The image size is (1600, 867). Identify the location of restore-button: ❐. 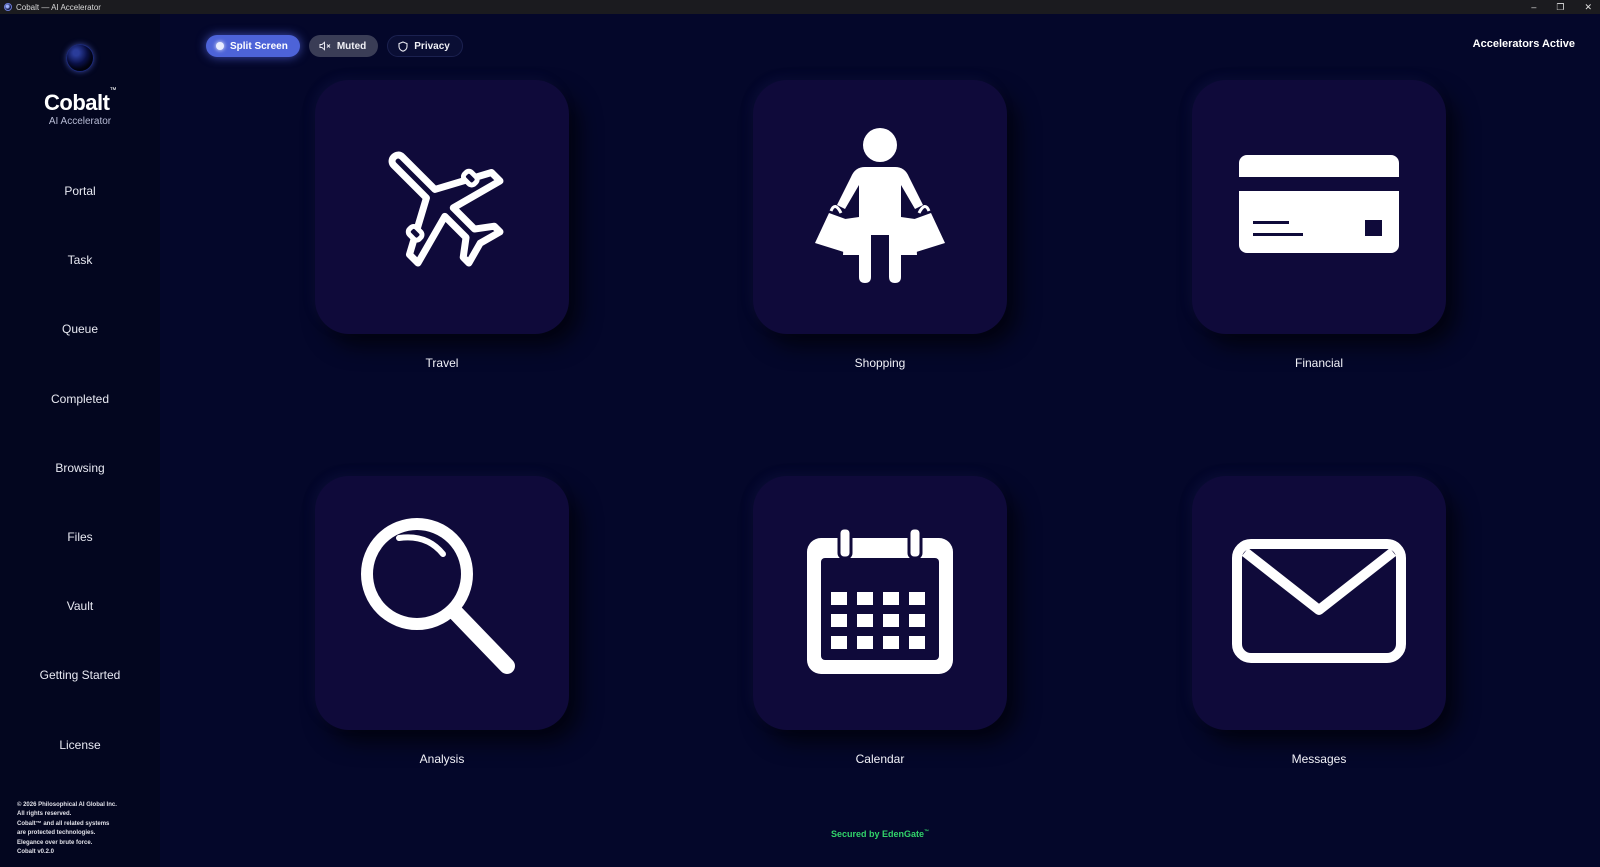
(1560, 7).